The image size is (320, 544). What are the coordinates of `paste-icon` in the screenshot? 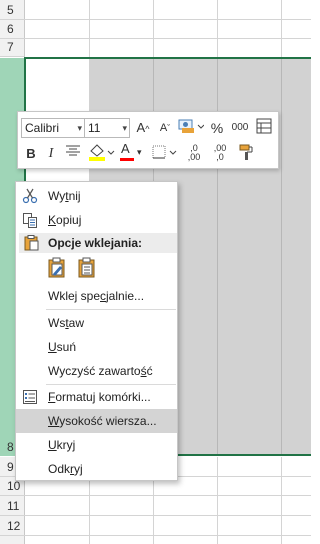 It's located at (86, 267).